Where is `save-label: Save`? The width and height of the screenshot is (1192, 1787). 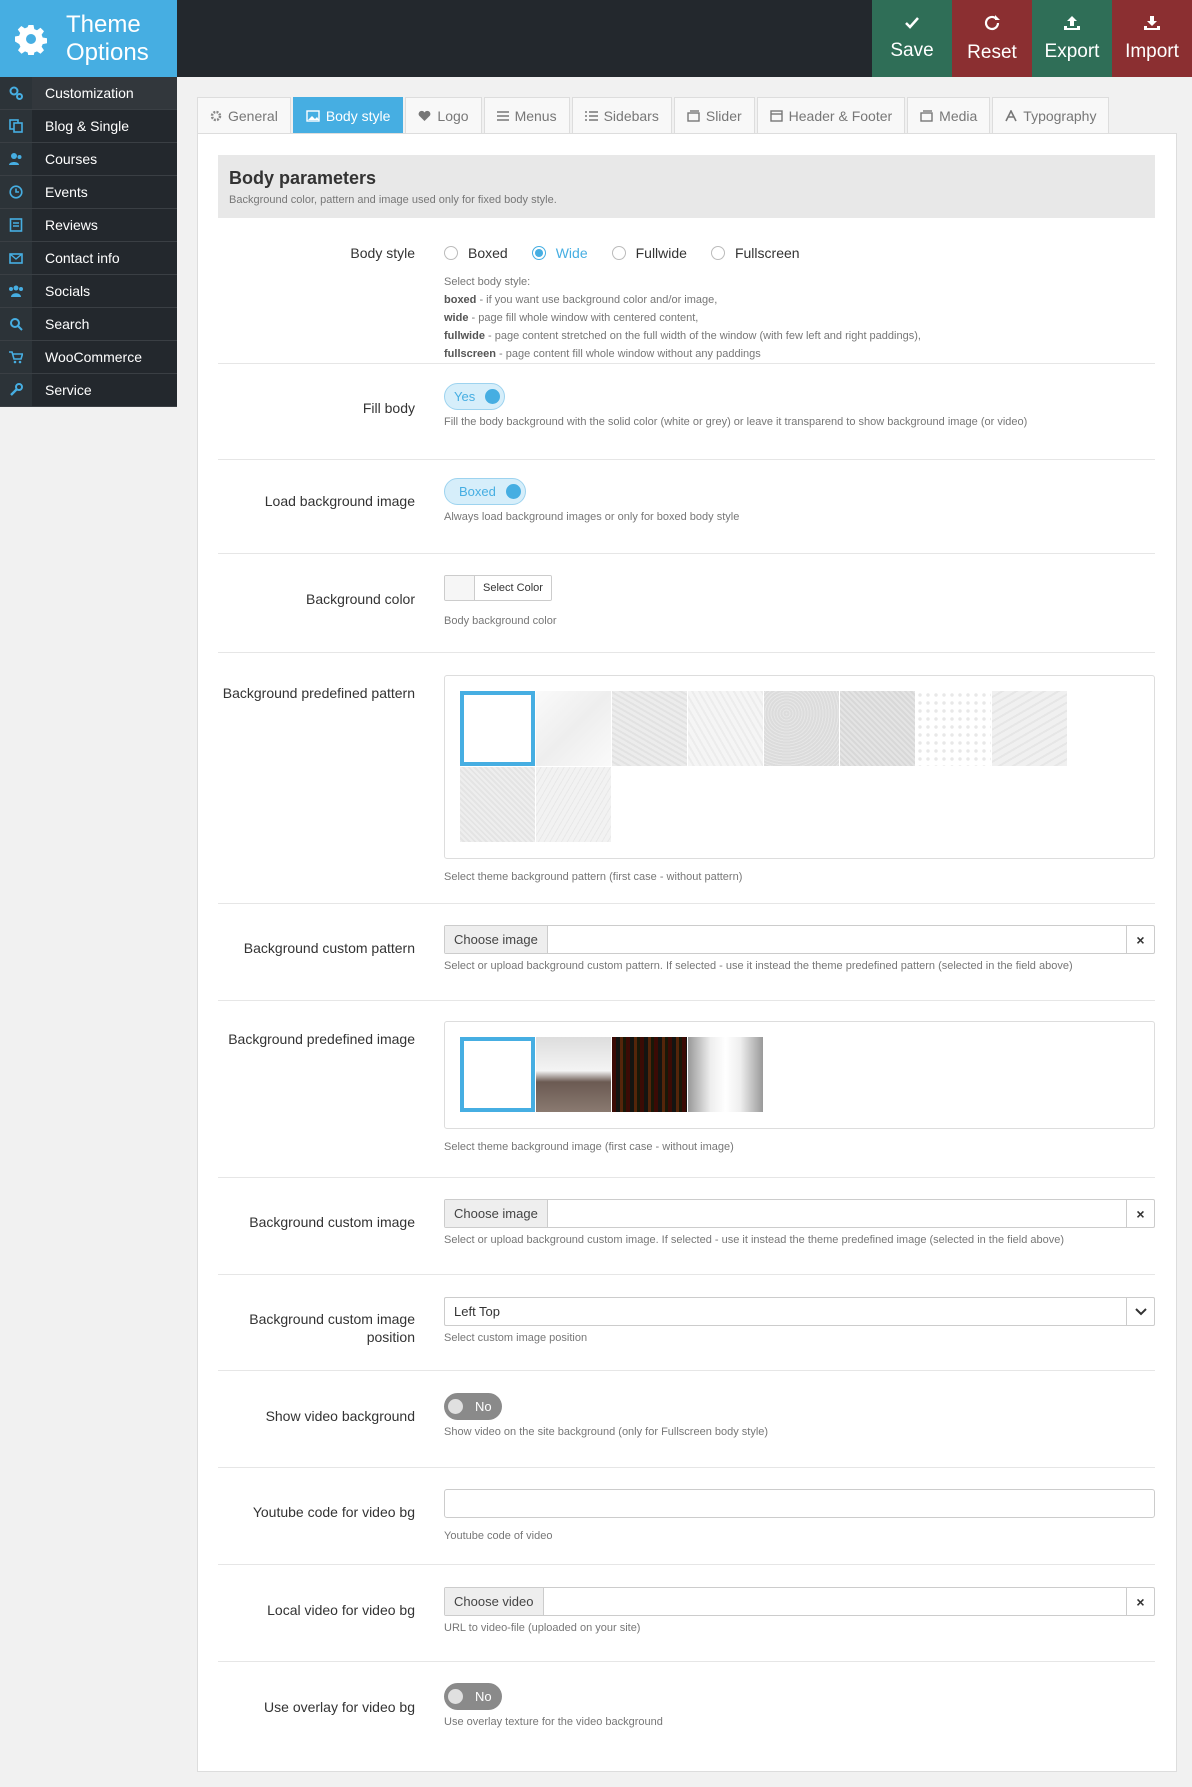
save-label: Save is located at coordinates (912, 50).